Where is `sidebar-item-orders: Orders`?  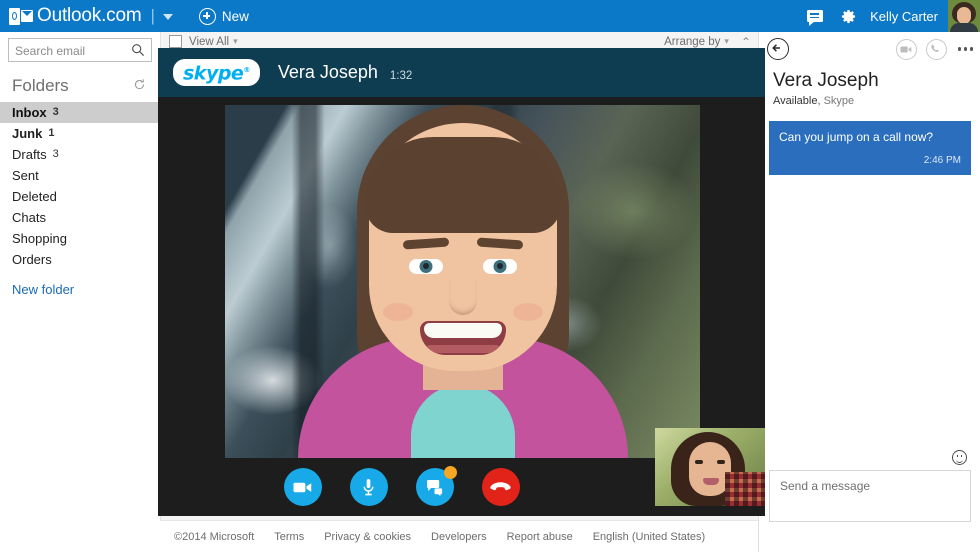
sidebar-item-orders: Orders is located at coordinates (80, 259).